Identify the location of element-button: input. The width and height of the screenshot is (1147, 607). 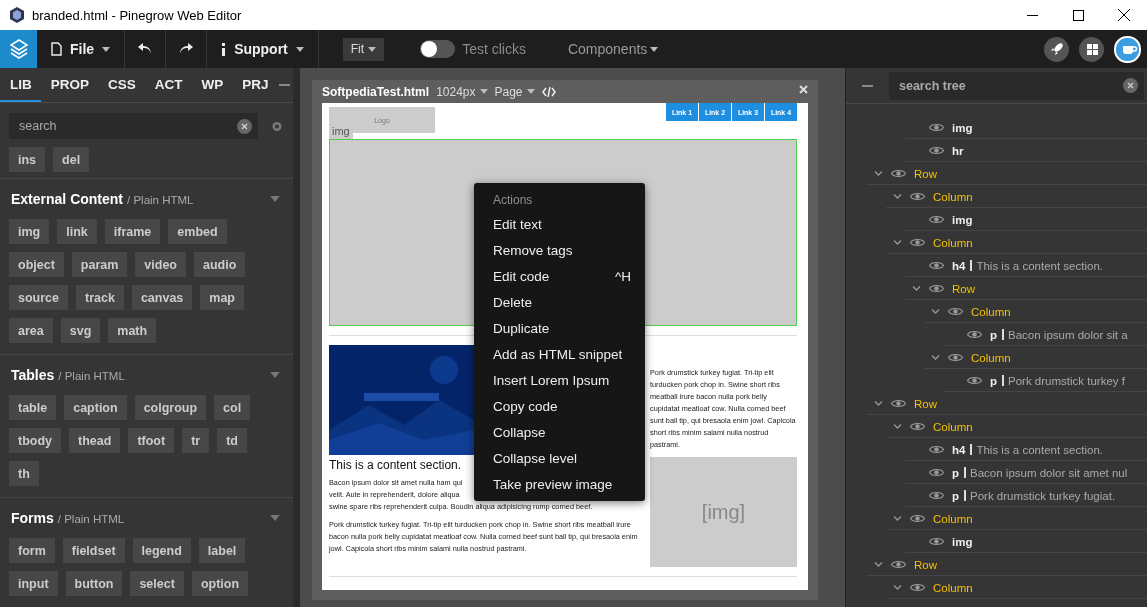
(33, 583).